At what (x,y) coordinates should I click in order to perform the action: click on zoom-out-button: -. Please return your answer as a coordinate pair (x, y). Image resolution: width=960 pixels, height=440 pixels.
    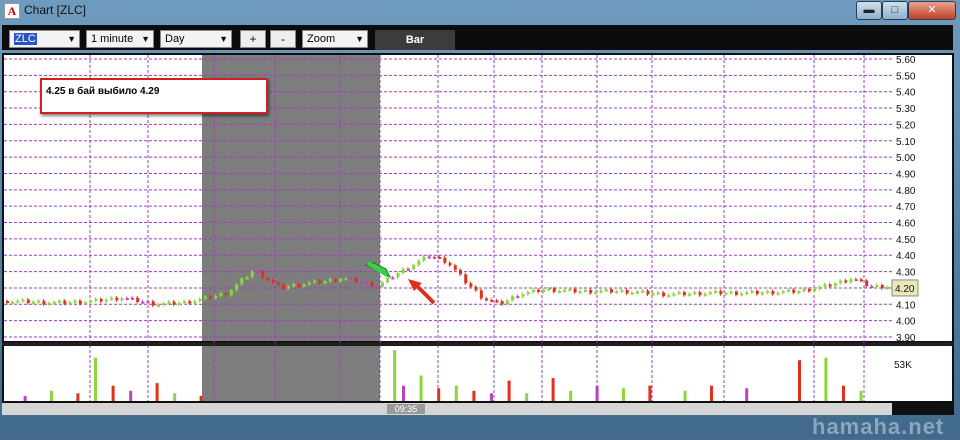
    Looking at the image, I should click on (283, 39).